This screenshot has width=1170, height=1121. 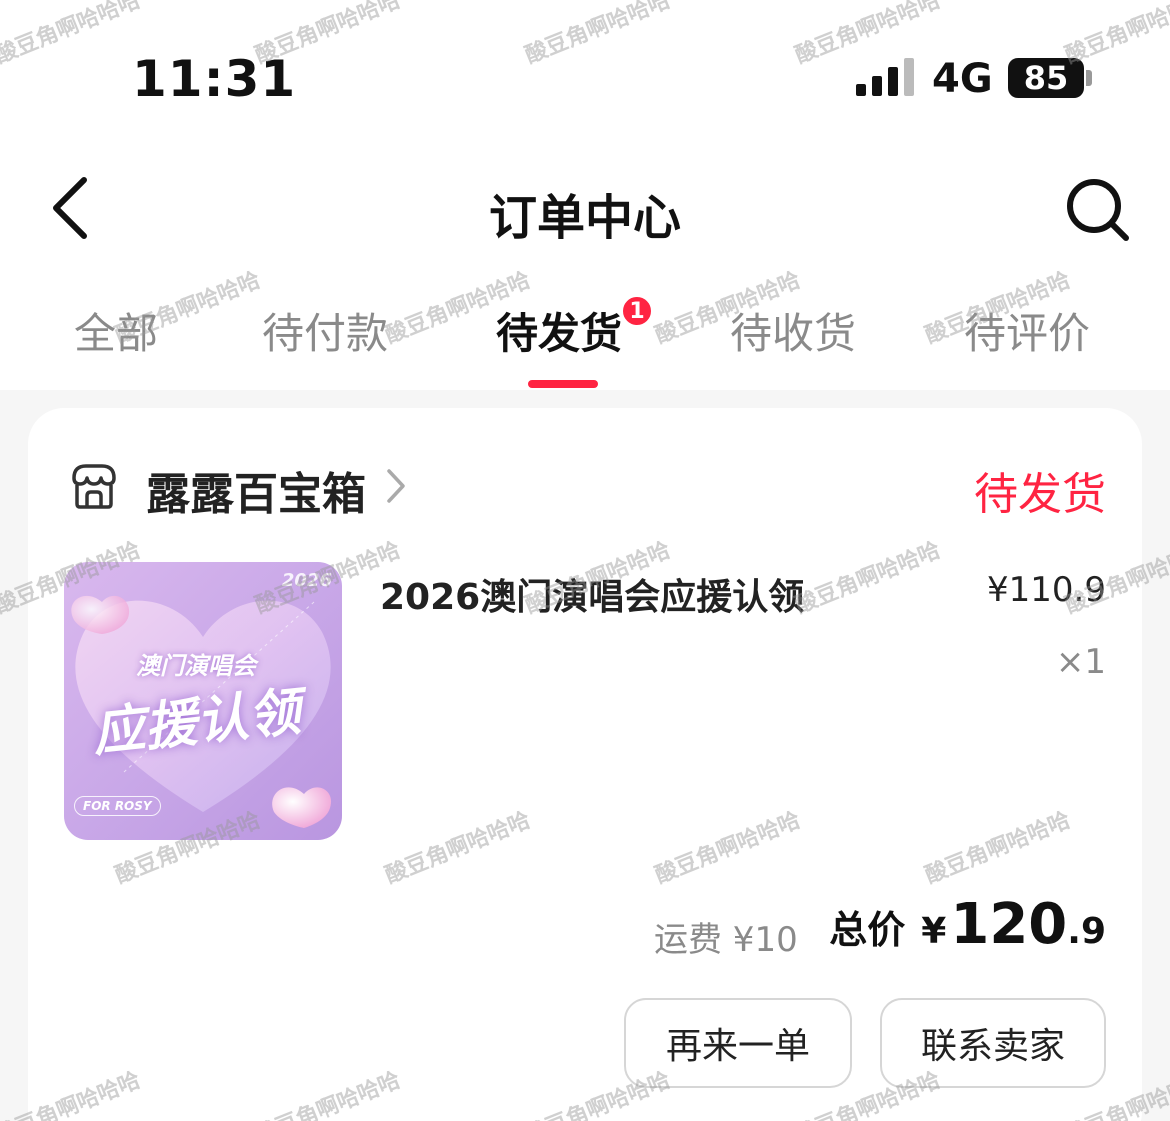 What do you see at coordinates (993, 1043) in the screenshot?
I see `contact-seller-button: 联系卖家` at bounding box center [993, 1043].